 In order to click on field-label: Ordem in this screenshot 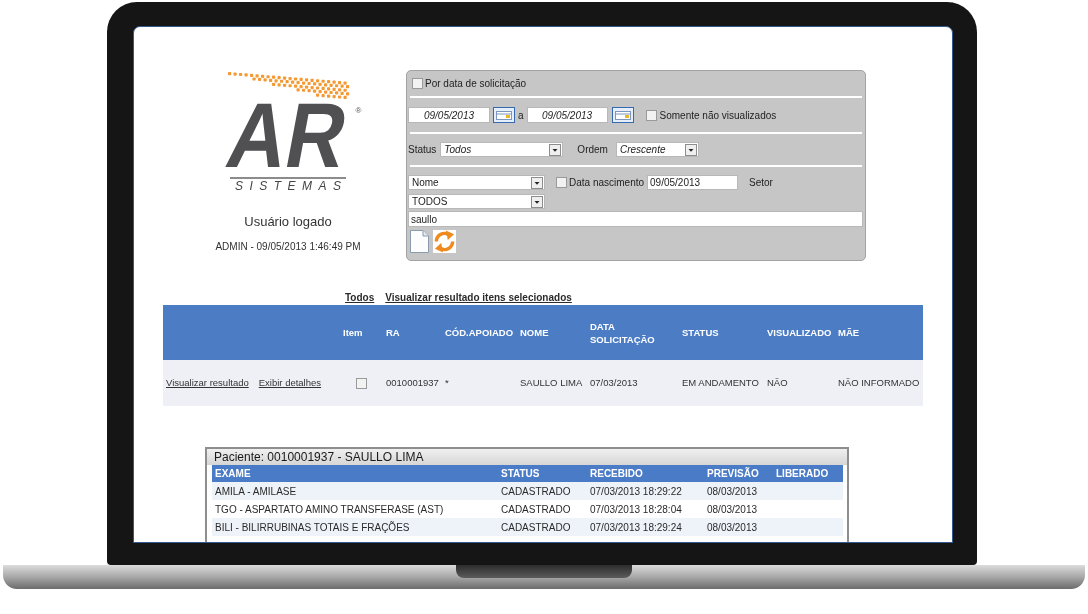, I will do `click(592, 150)`.